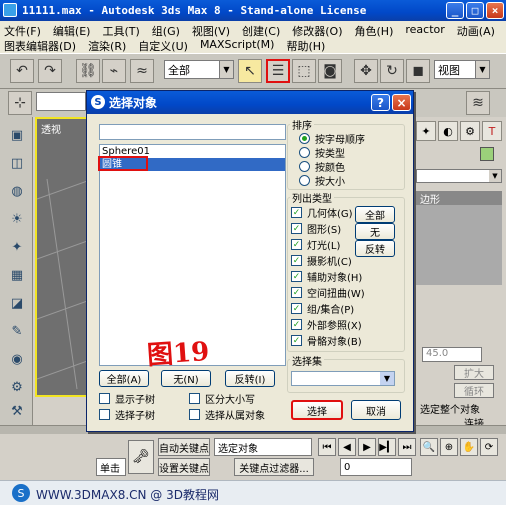 This screenshot has width=506, height=505. I want to click on list-type-checkbox: ✓ 辅助对象(H), so click(326, 276).